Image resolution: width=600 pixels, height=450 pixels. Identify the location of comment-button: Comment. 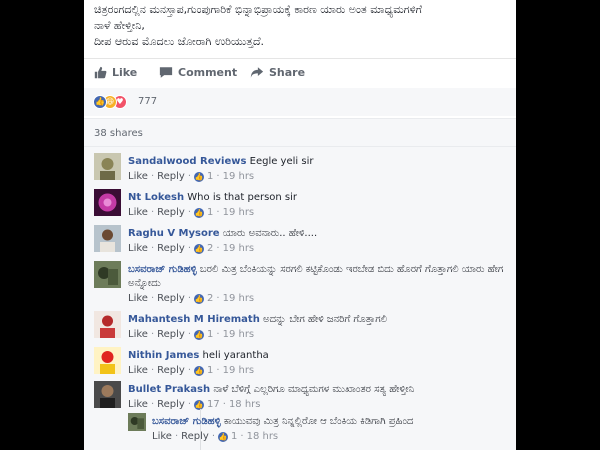
(198, 72).